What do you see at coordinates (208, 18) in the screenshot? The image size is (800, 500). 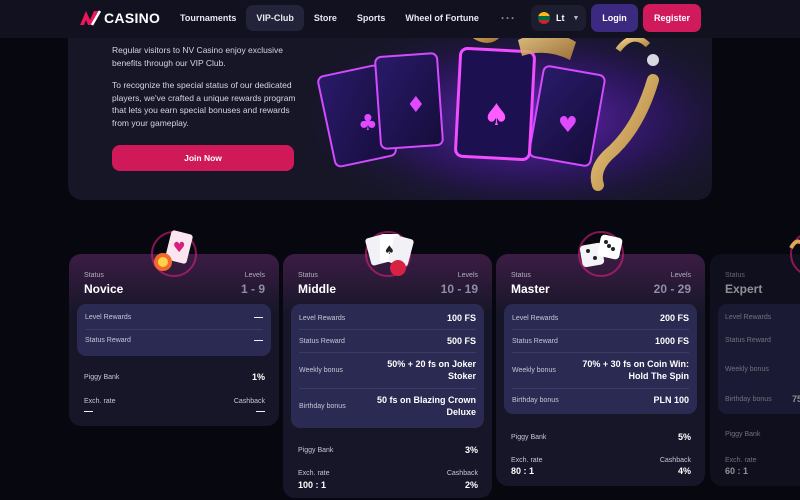 I see `nav-tournaments: Tournaments` at bounding box center [208, 18].